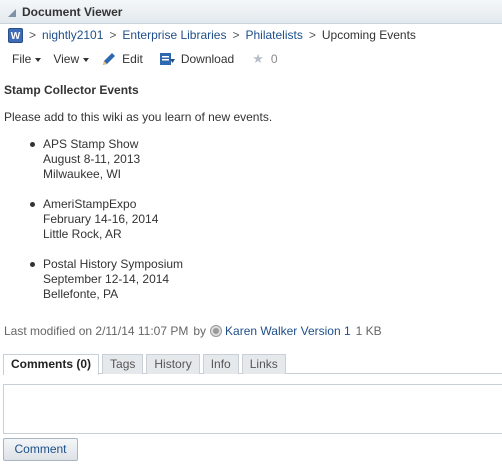 The image size is (502, 467). I want to click on download-button: Download, so click(196, 59).